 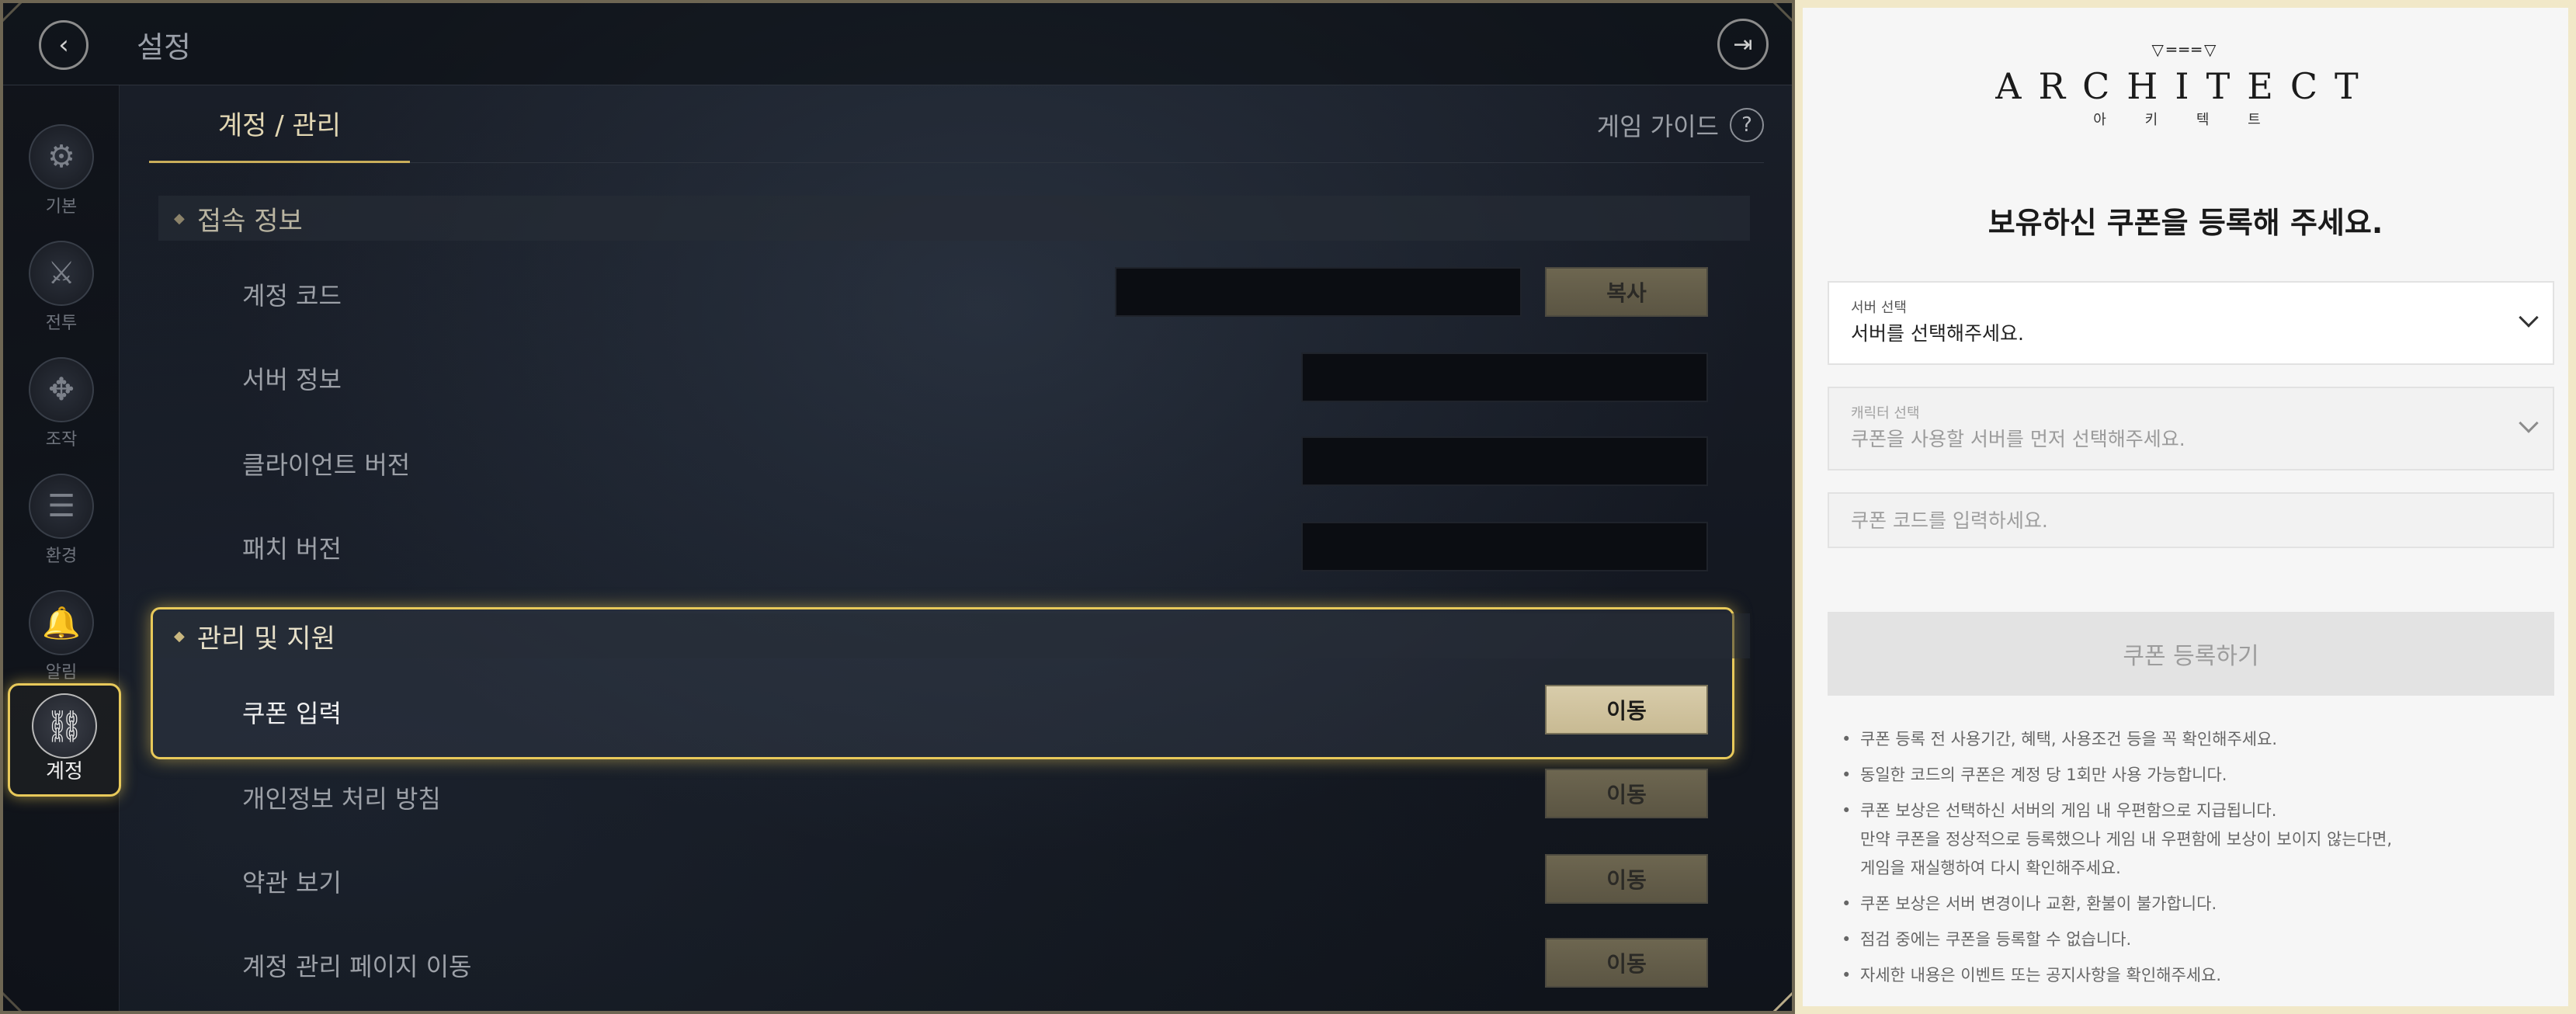 I want to click on exit-icon: ⇥, so click(x=1743, y=44).